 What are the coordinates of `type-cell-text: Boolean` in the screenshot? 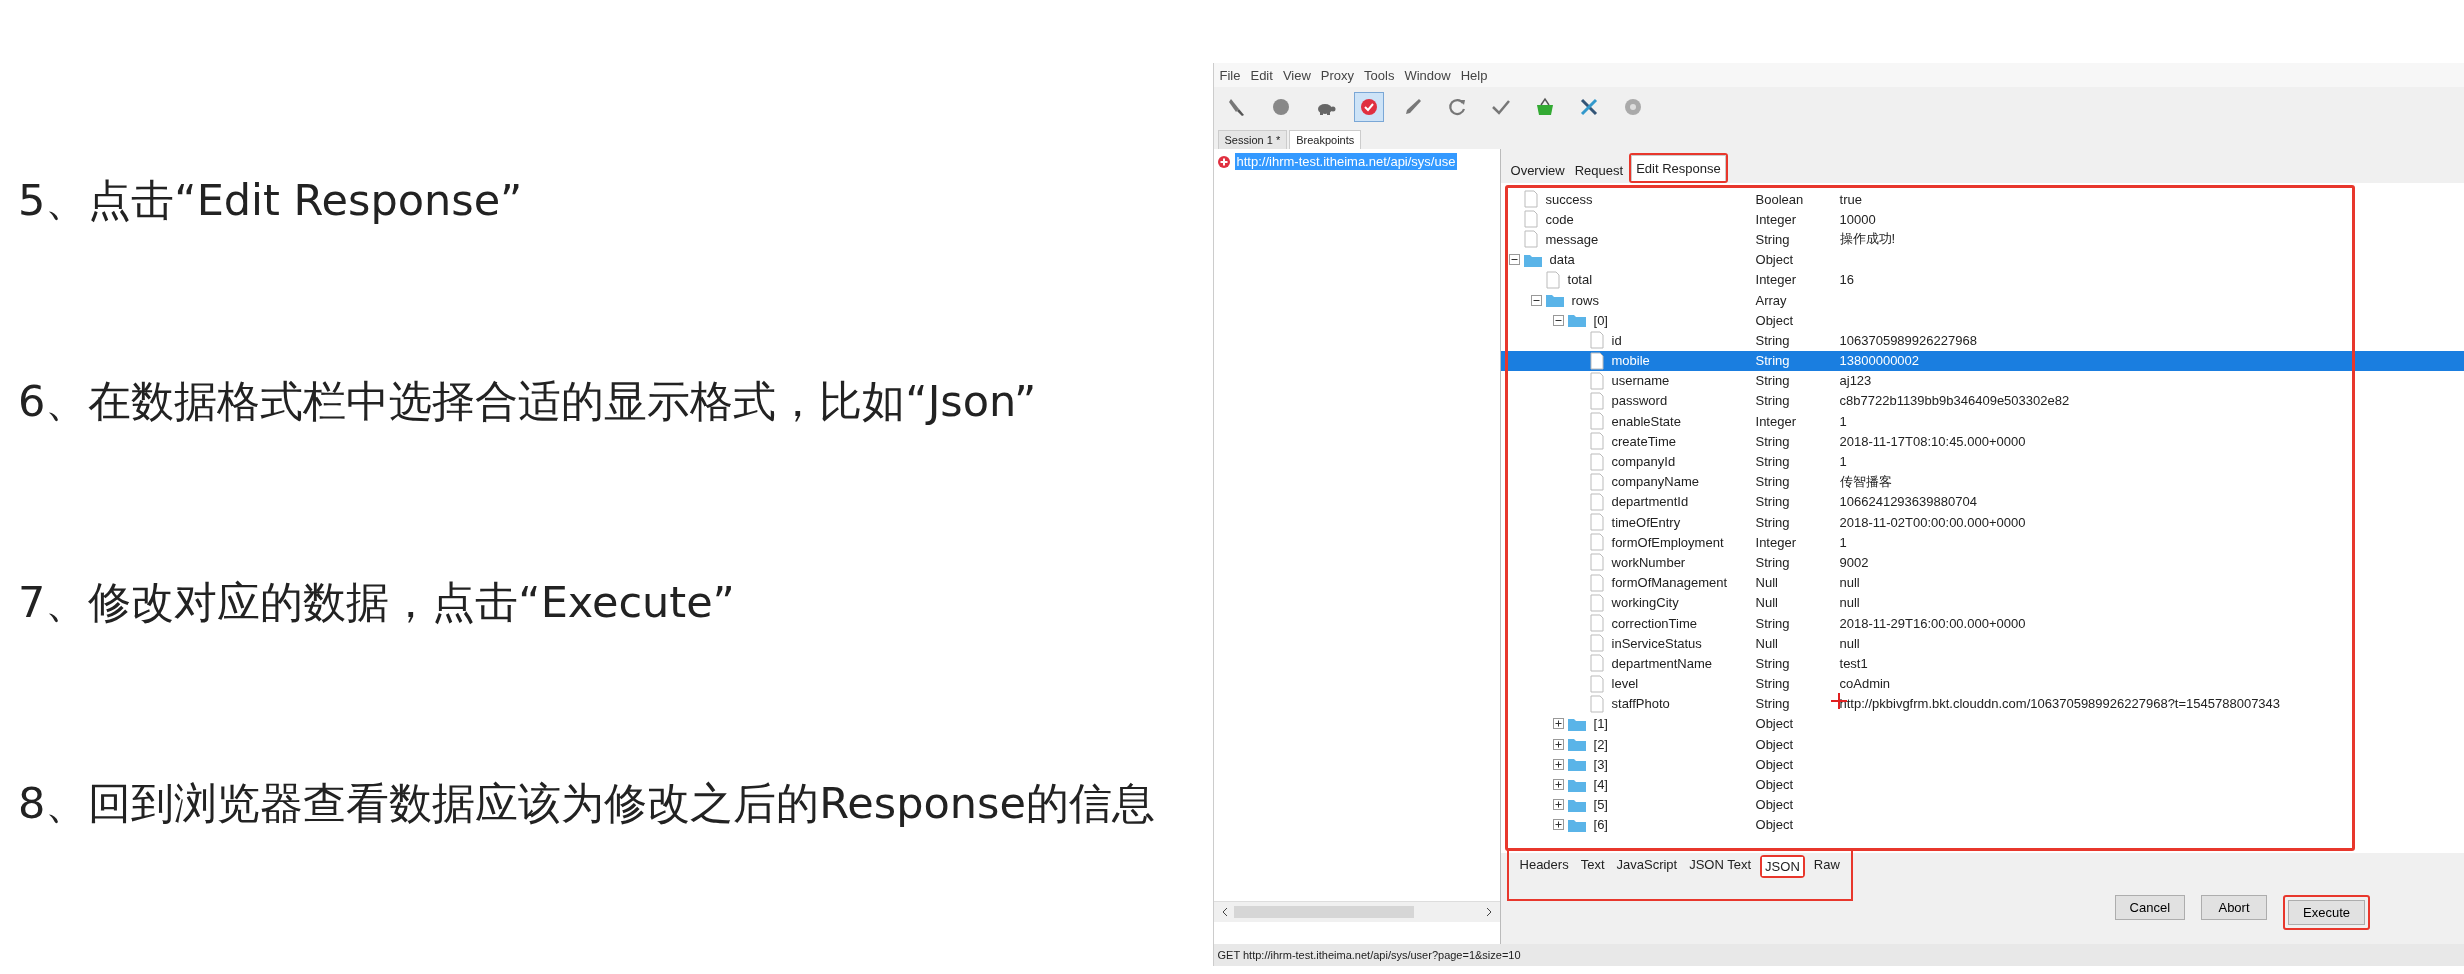 It's located at (1780, 199).